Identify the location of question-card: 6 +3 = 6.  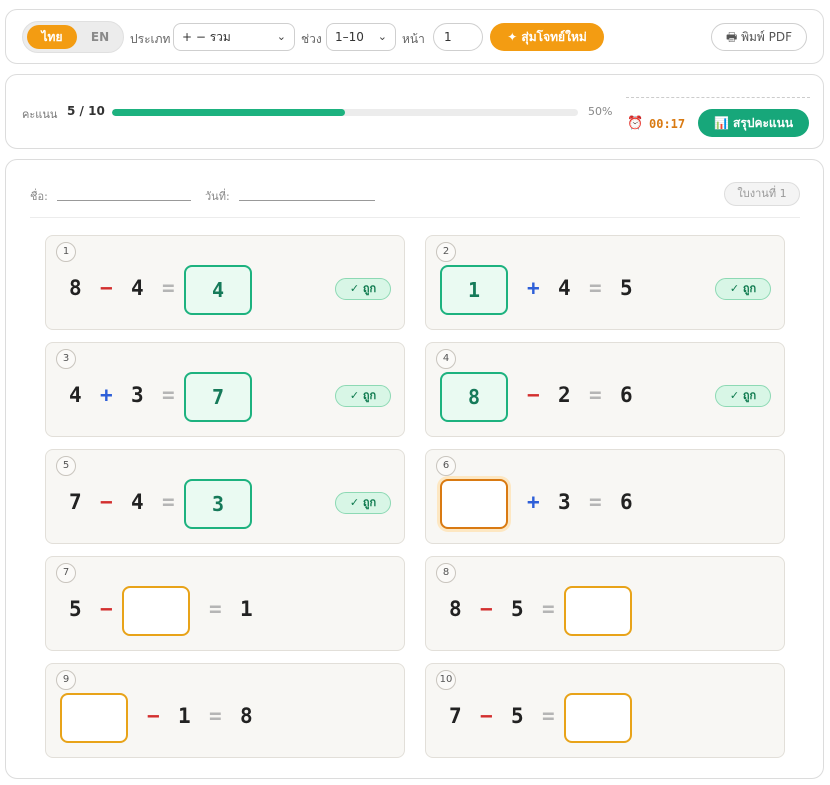
(605, 496).